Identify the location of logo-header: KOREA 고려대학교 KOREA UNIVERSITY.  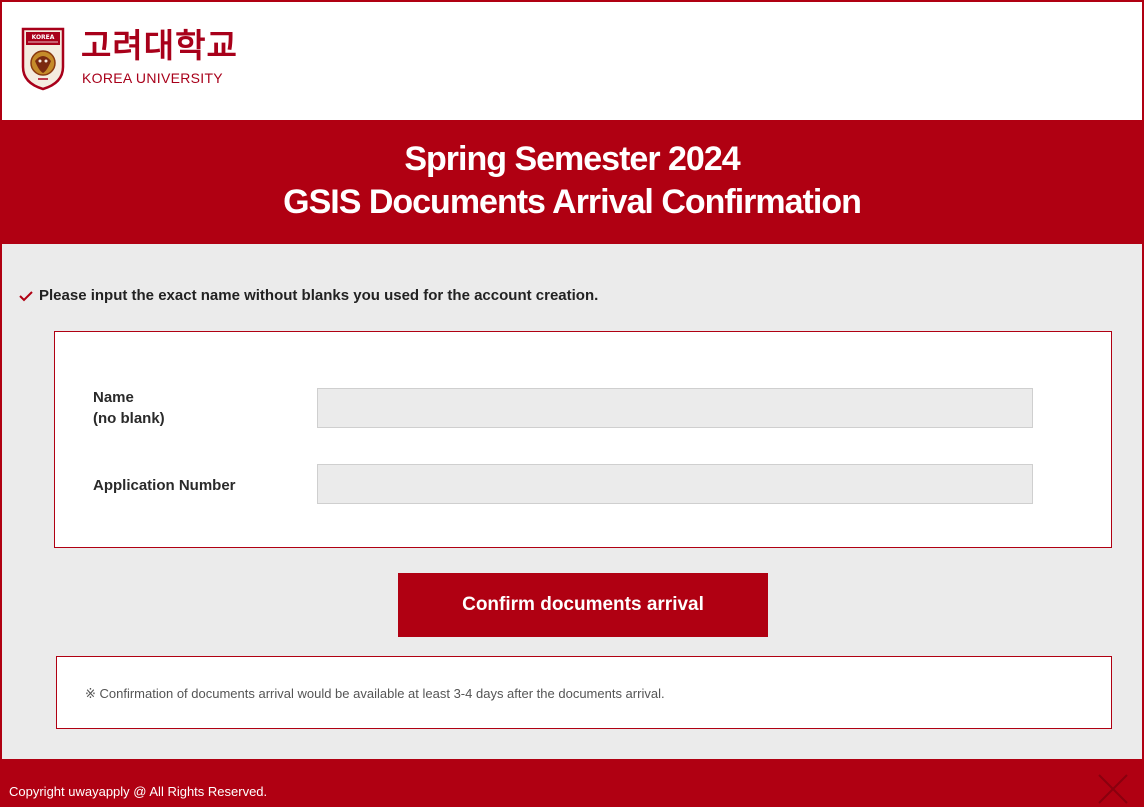
(572, 61).